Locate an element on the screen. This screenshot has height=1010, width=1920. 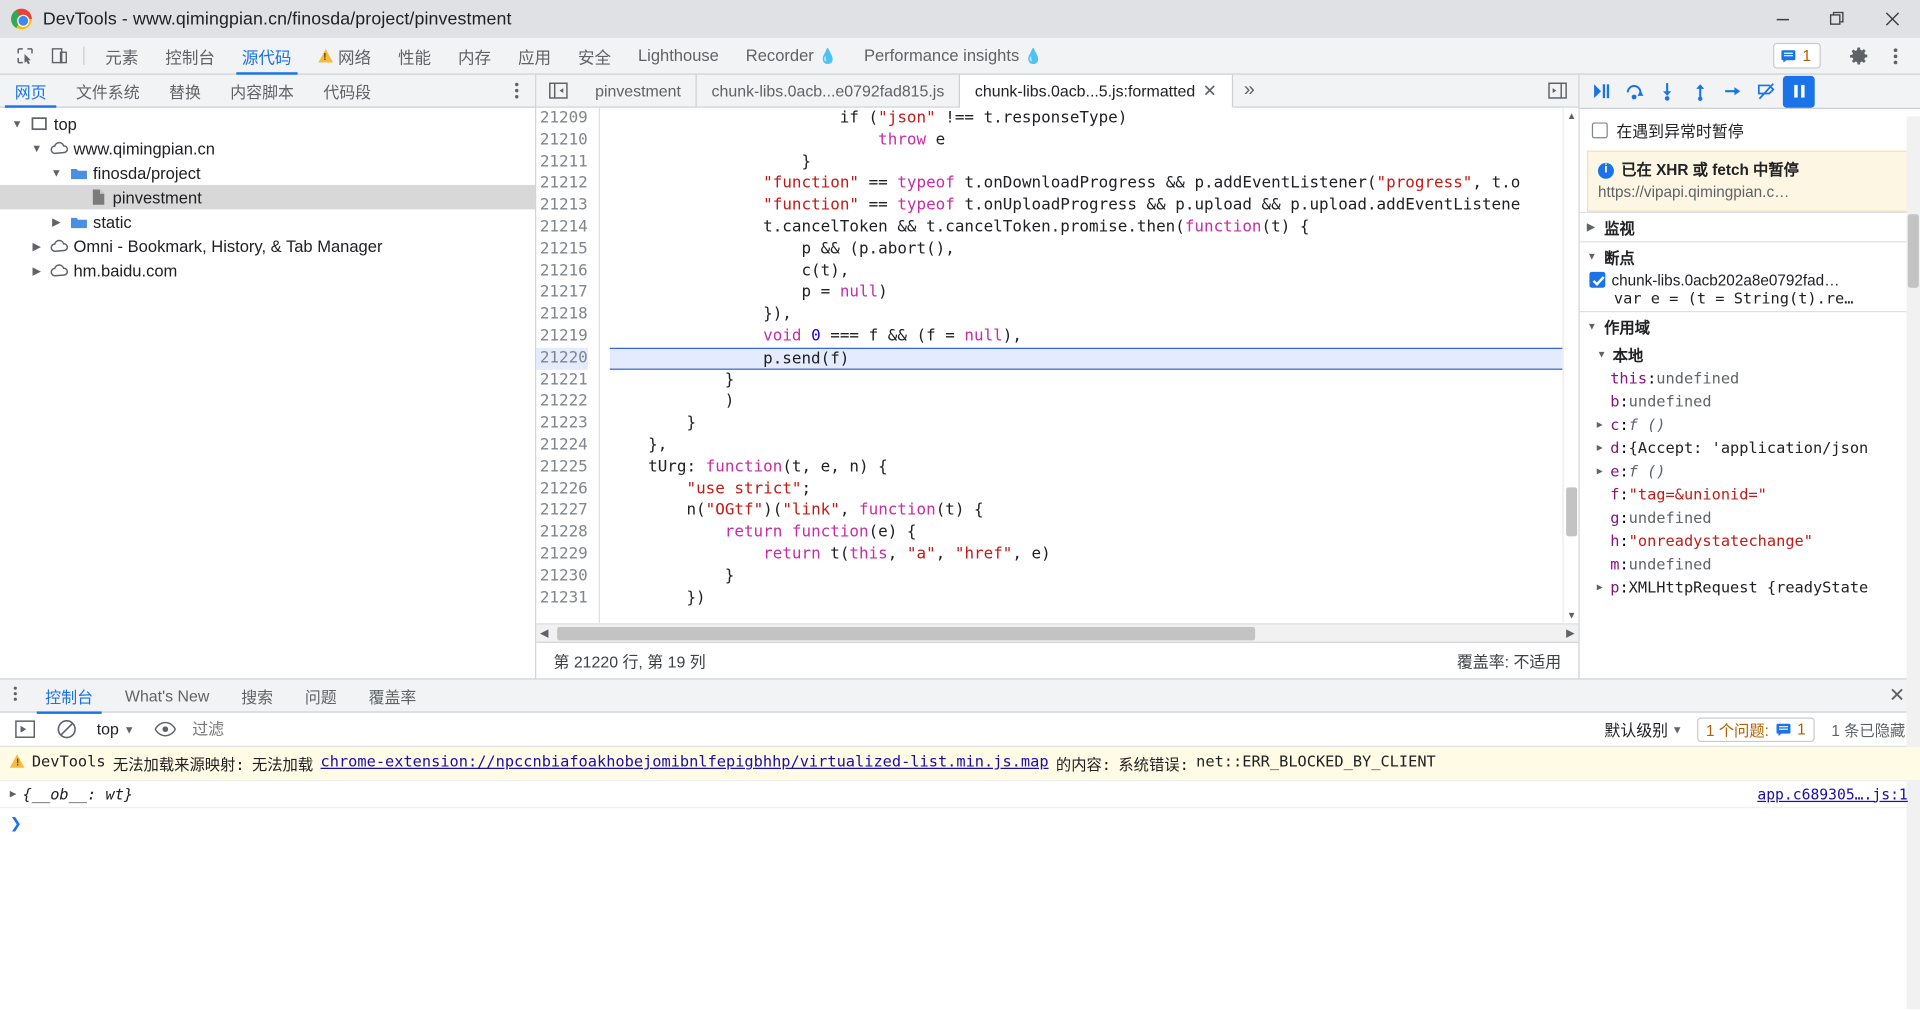
scope-variable: ▶ d: {Accept: 'application/json is located at coordinates (1750, 447).